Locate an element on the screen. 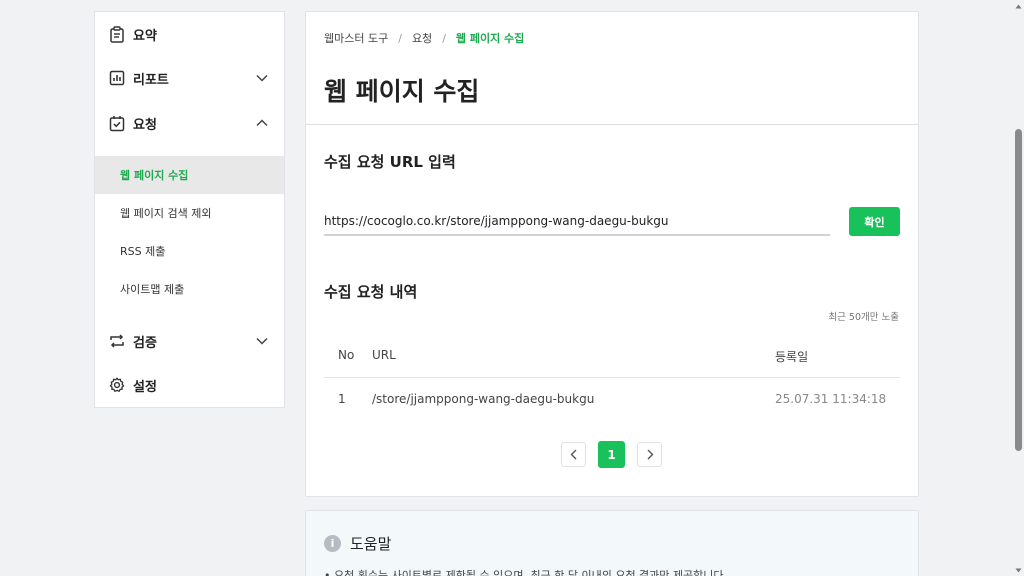  scrollbar-thumb is located at coordinates (1018, 290).